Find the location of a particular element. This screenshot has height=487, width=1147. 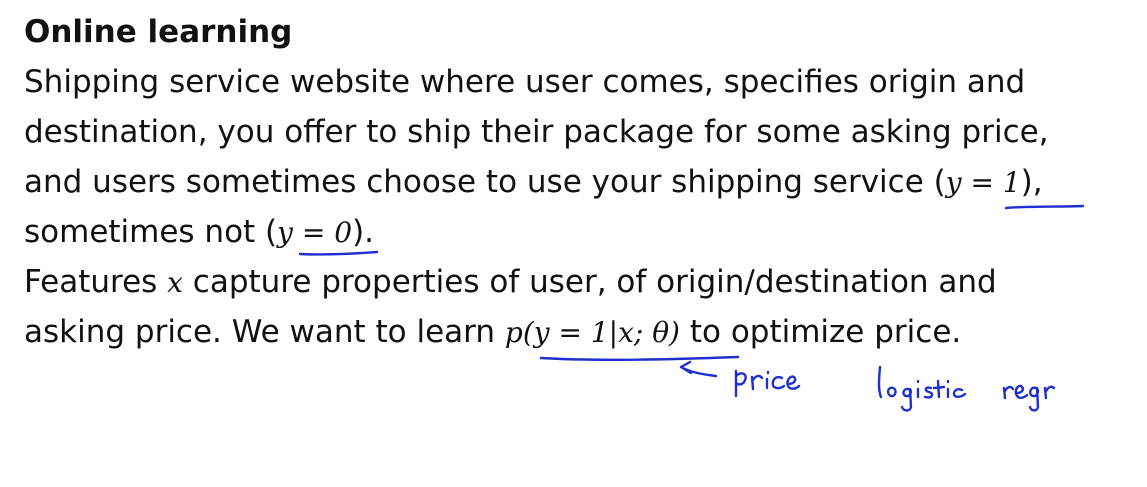

math-probability: p(y = 1|x; θ) is located at coordinates (592, 332).